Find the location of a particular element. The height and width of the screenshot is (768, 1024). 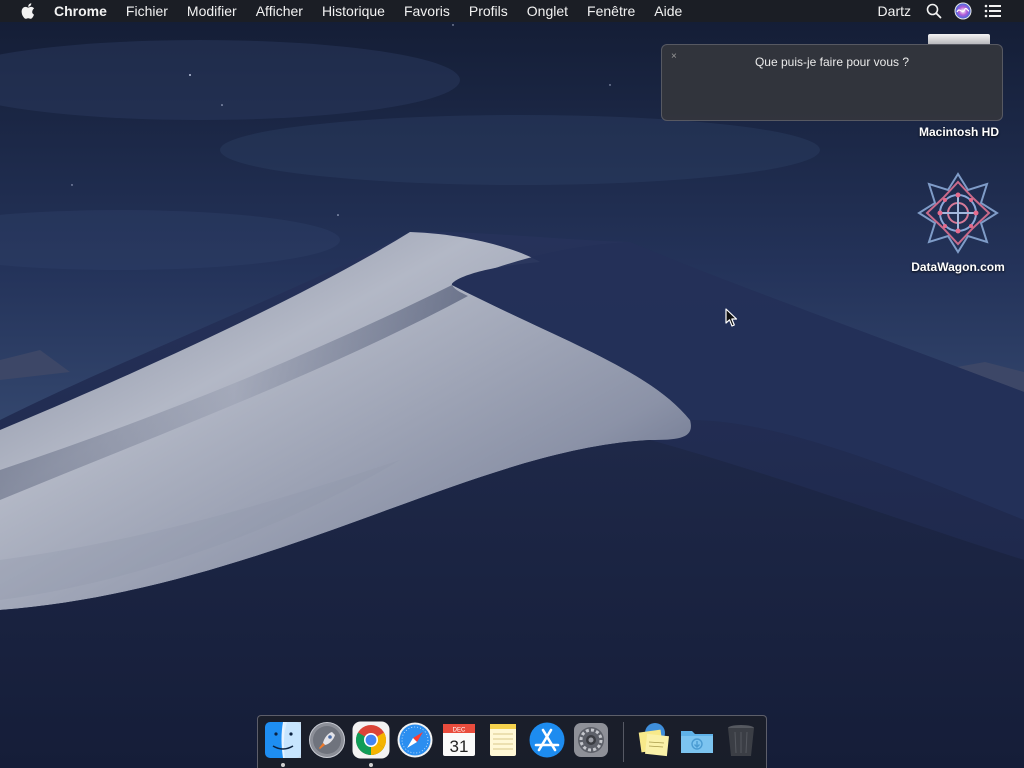

menu-profils: Profils is located at coordinates (488, 11).